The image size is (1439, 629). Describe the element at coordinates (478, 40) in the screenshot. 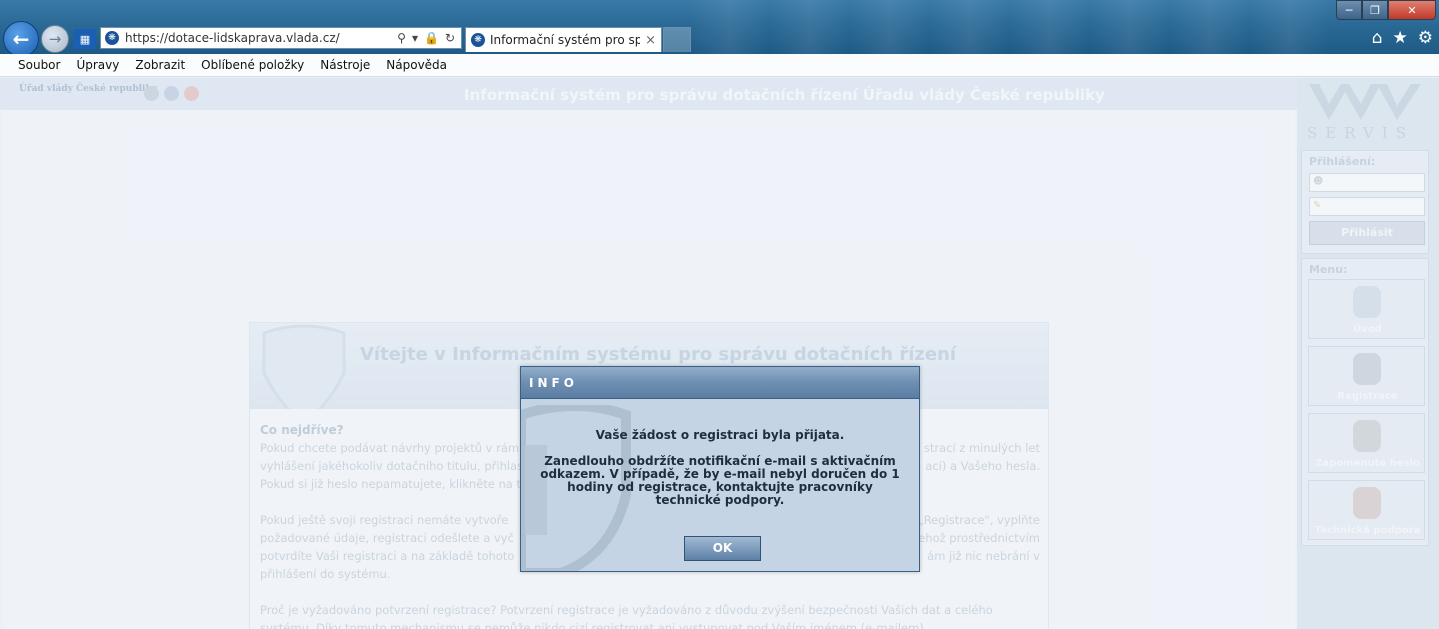

I see `tab-favicon-icon: ❋` at that location.